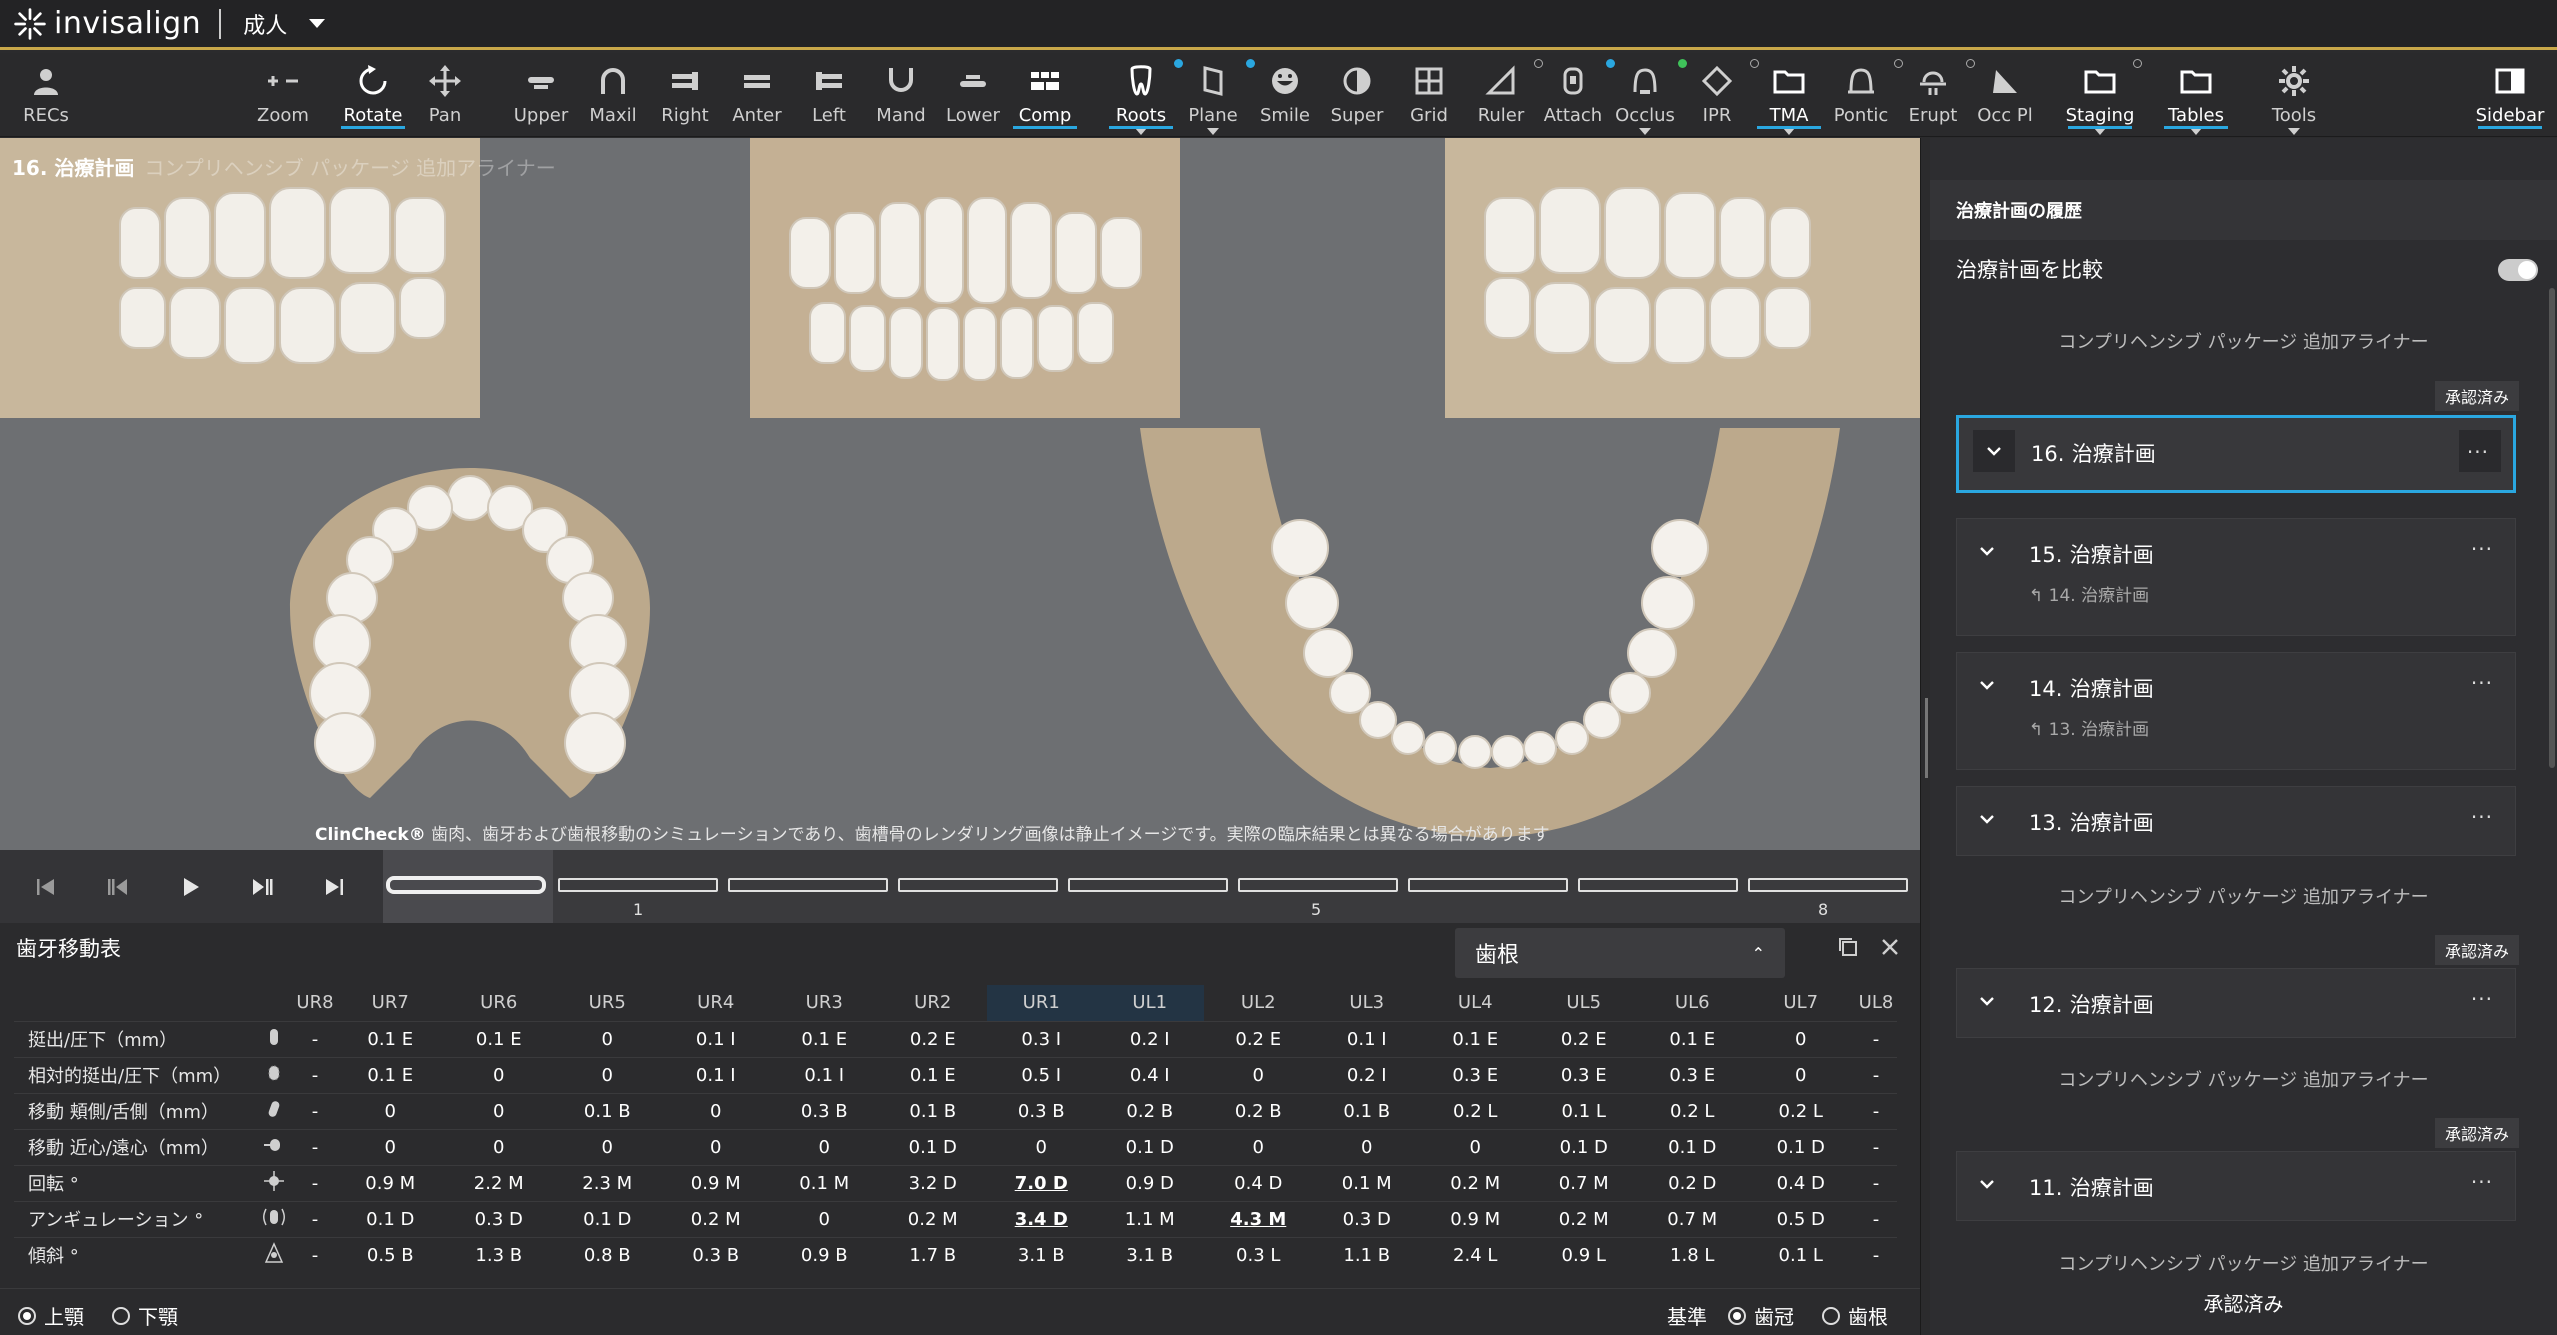  What do you see at coordinates (46, 887) in the screenshot?
I see `first-stage-button` at bounding box center [46, 887].